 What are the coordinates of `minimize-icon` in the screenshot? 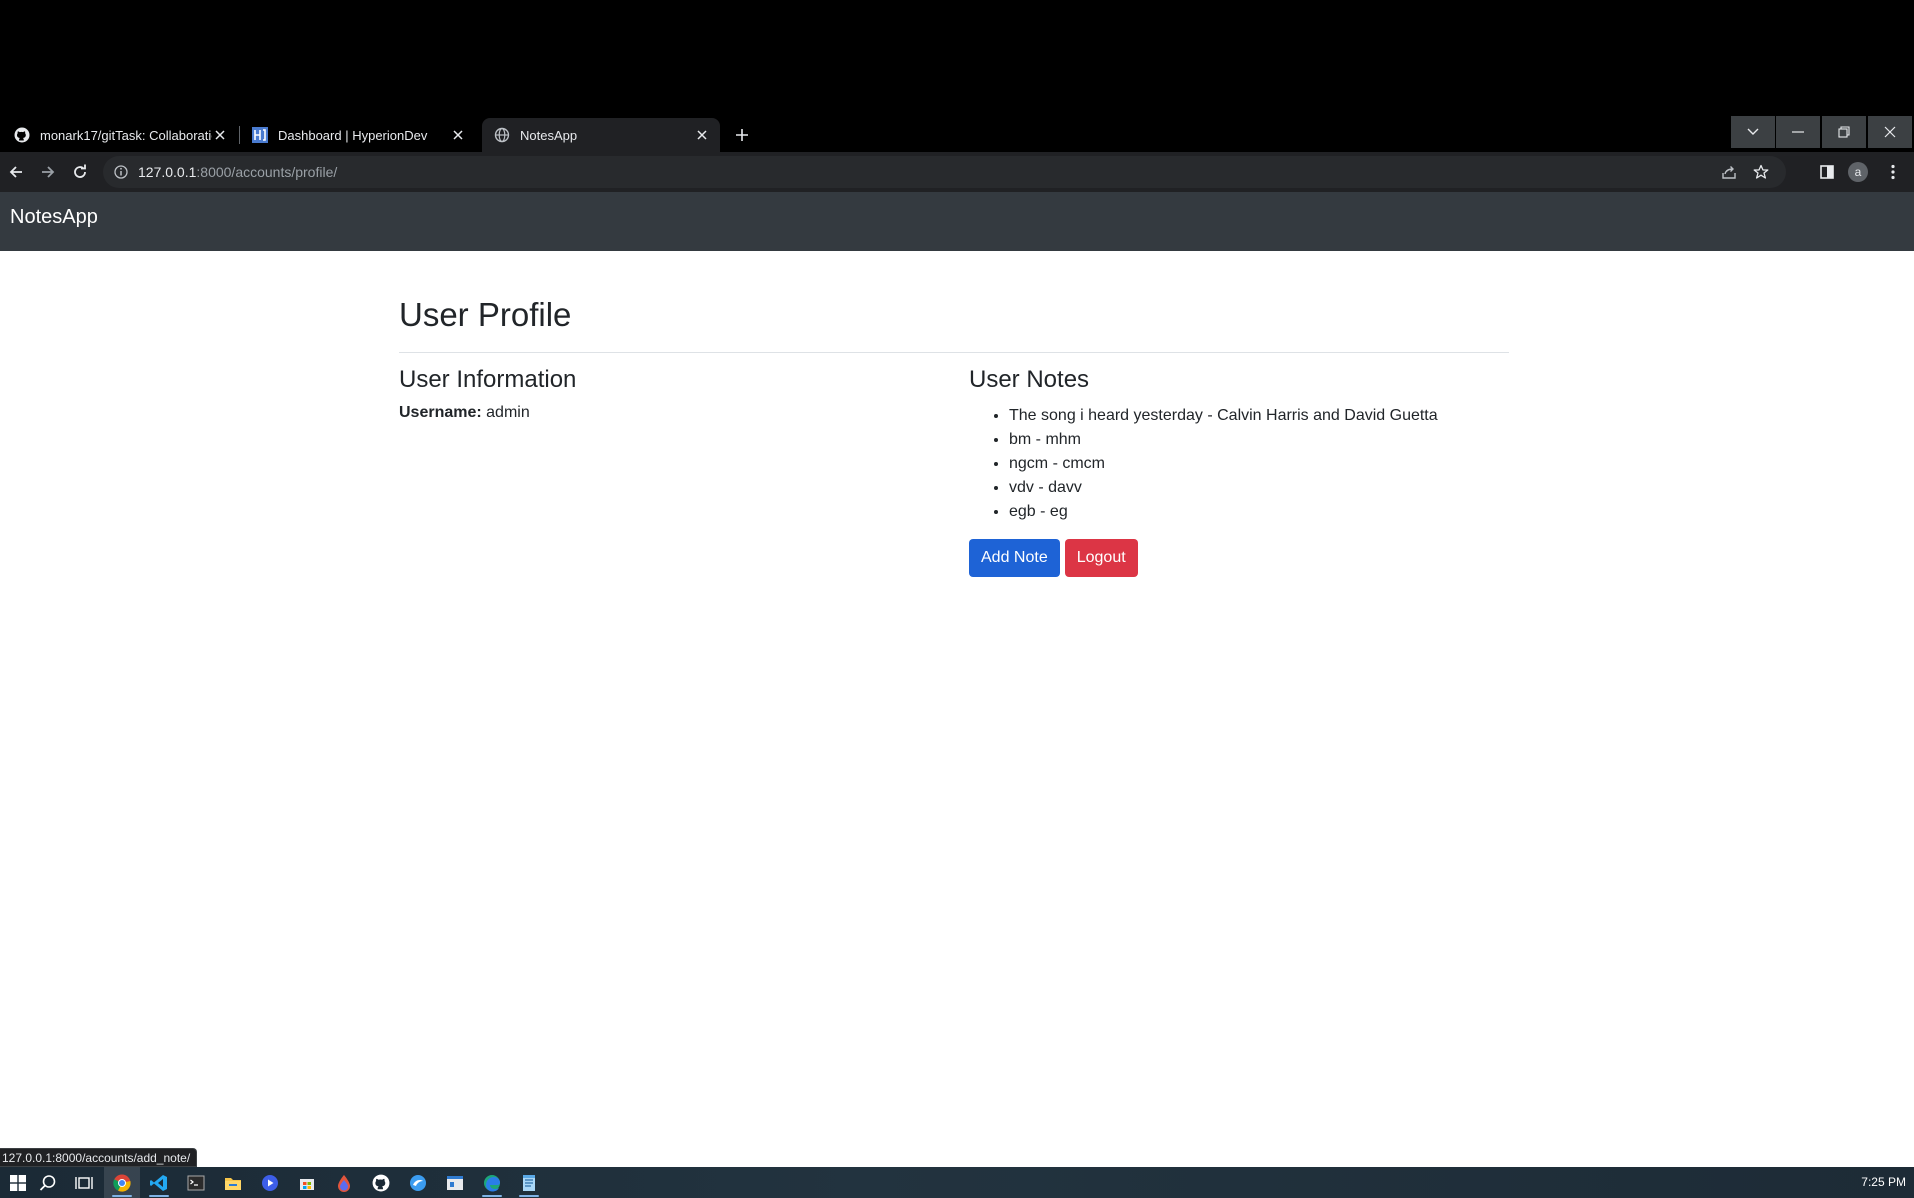 It's located at (1798, 132).